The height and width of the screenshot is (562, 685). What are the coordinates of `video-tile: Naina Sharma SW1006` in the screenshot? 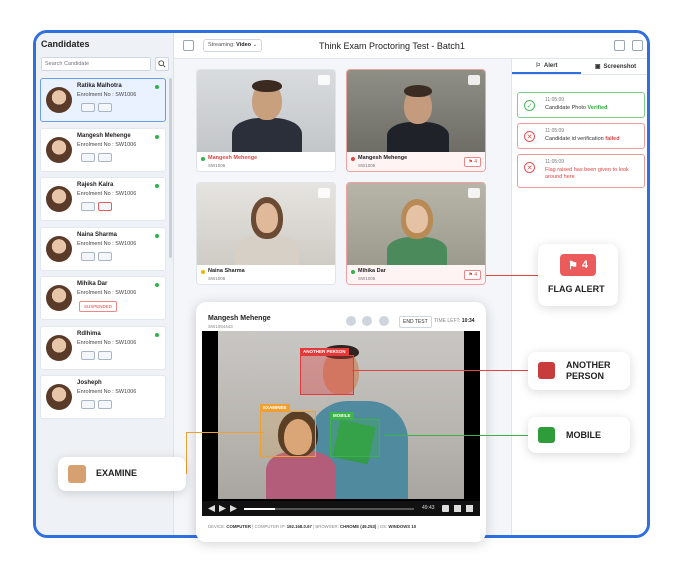 It's located at (266, 233).